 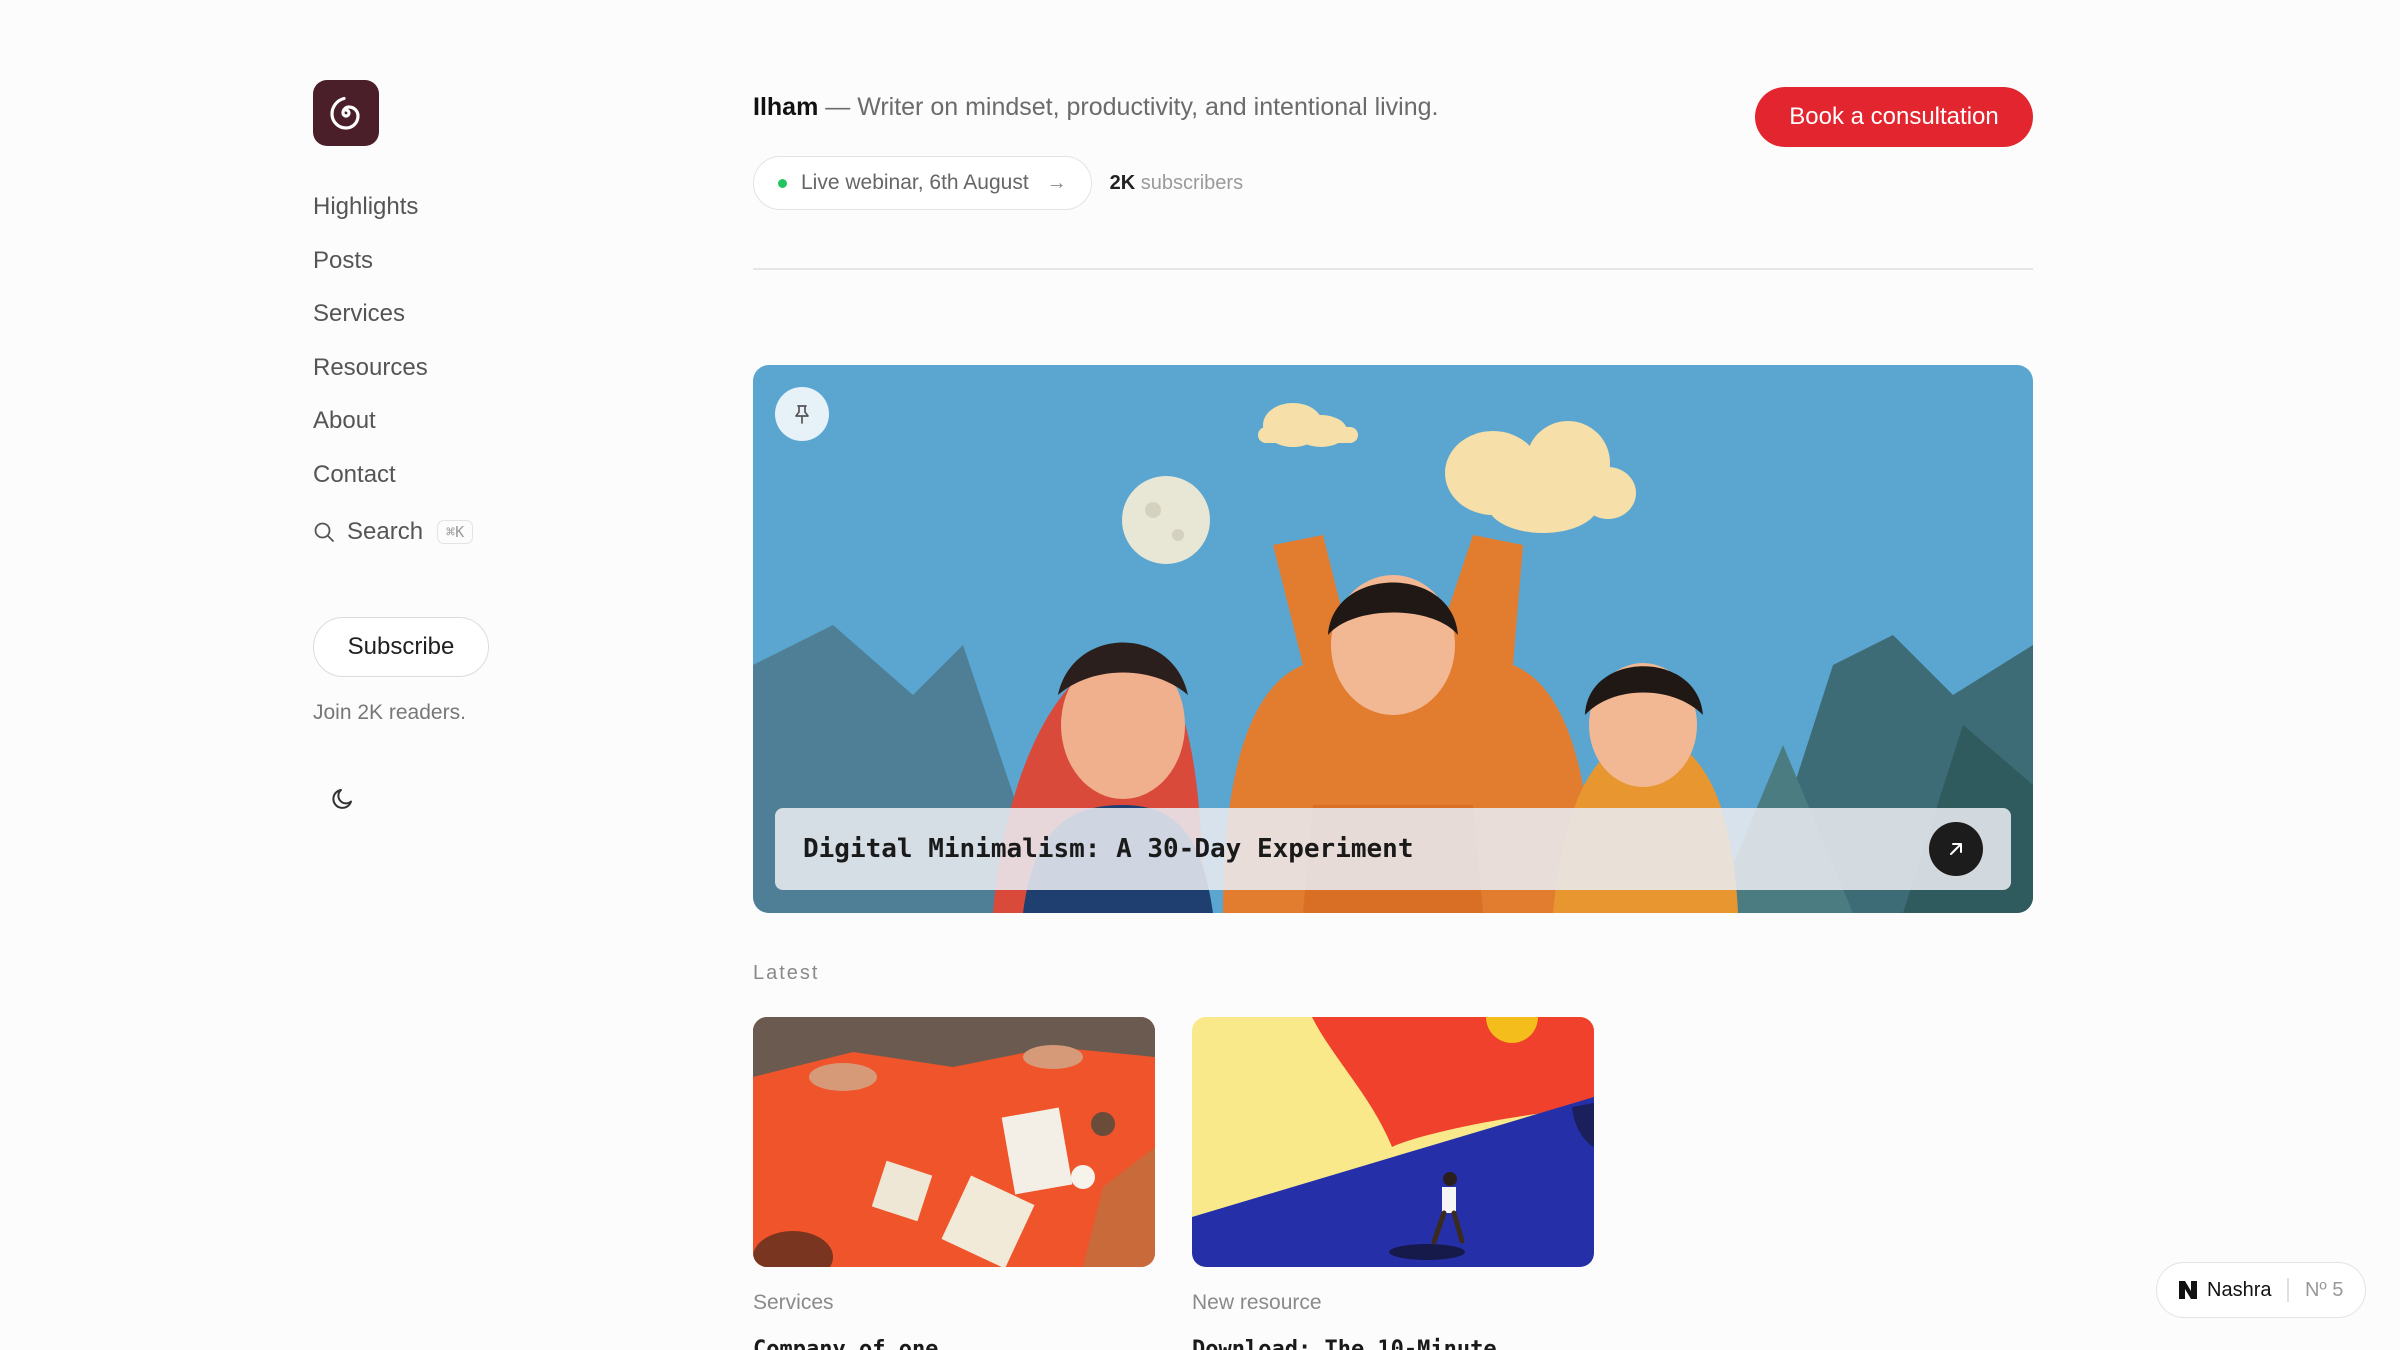 What do you see at coordinates (1122, 182) in the screenshot?
I see `subscriber-number: 2K` at bounding box center [1122, 182].